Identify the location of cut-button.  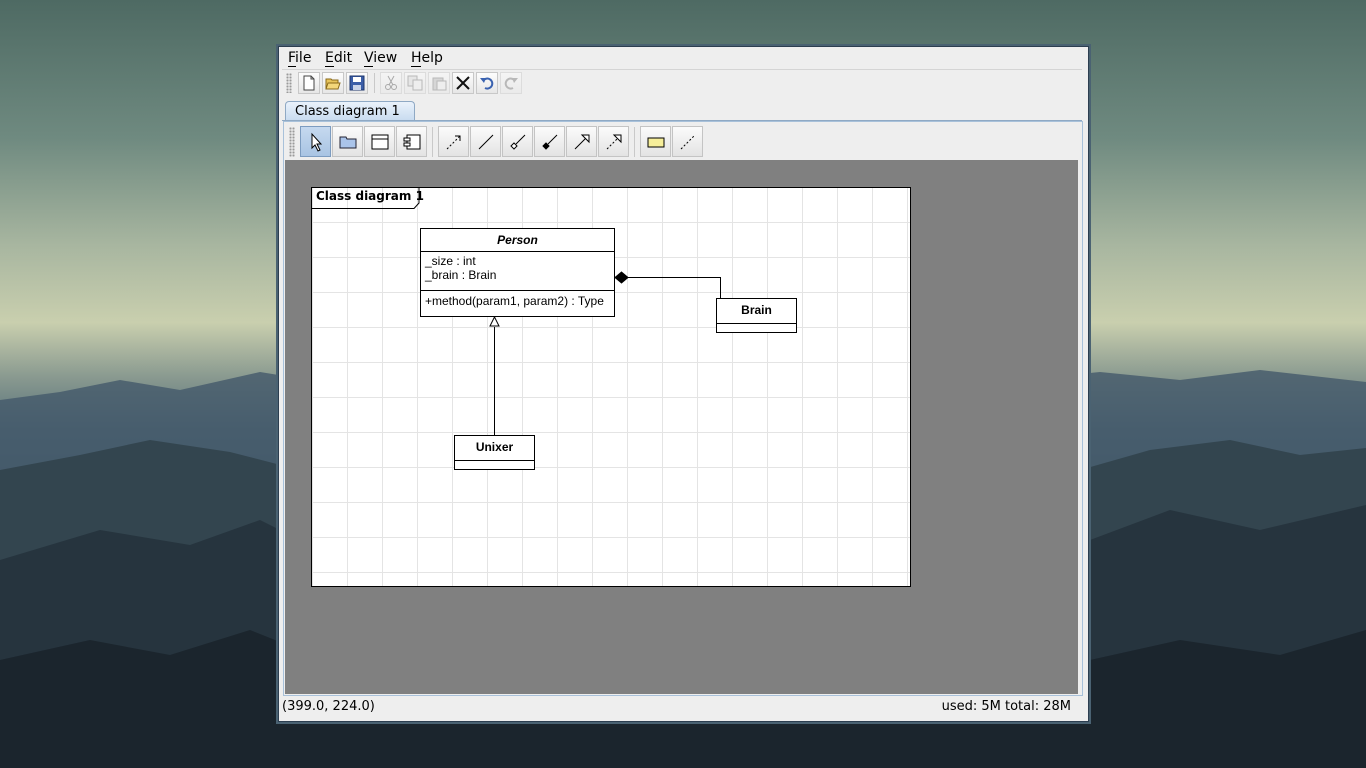
(391, 83).